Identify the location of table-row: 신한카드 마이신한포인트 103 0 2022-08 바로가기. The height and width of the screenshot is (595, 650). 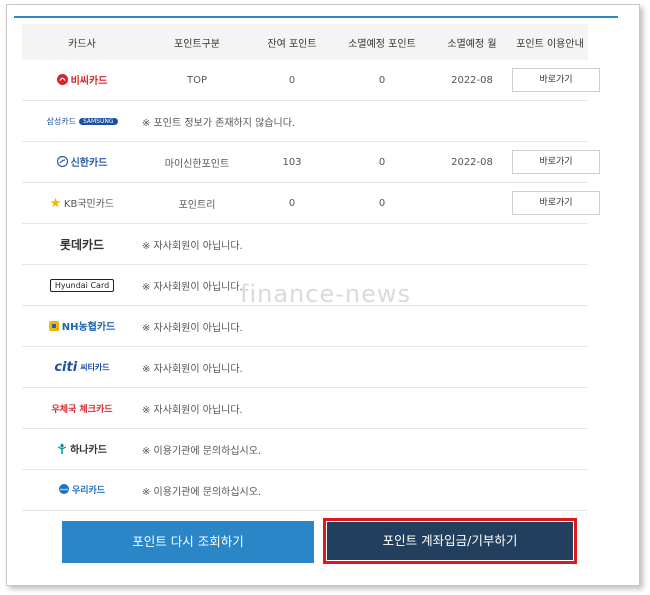
(311, 162).